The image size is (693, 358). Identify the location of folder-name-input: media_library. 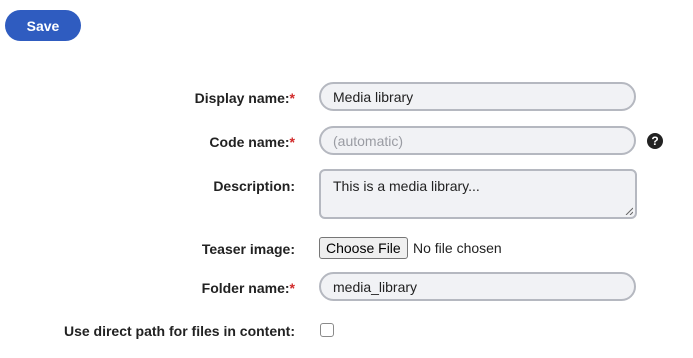
(477, 286).